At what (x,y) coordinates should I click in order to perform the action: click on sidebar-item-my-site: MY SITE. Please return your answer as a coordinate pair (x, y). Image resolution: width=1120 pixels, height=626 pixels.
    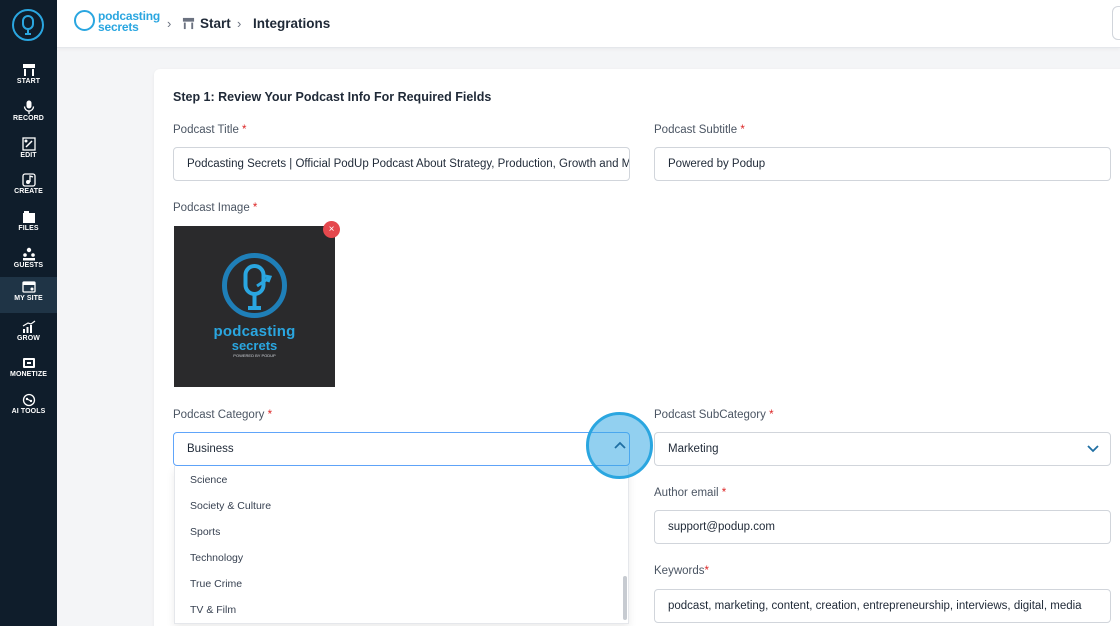
    Looking at the image, I should click on (28, 295).